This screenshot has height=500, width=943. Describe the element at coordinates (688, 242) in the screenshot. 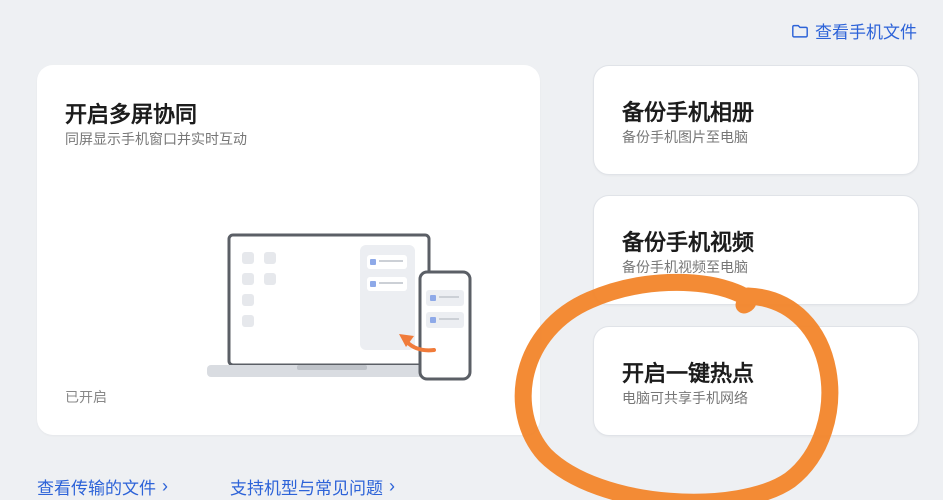

I see `backup-videos-title: 备份手机视频` at that location.